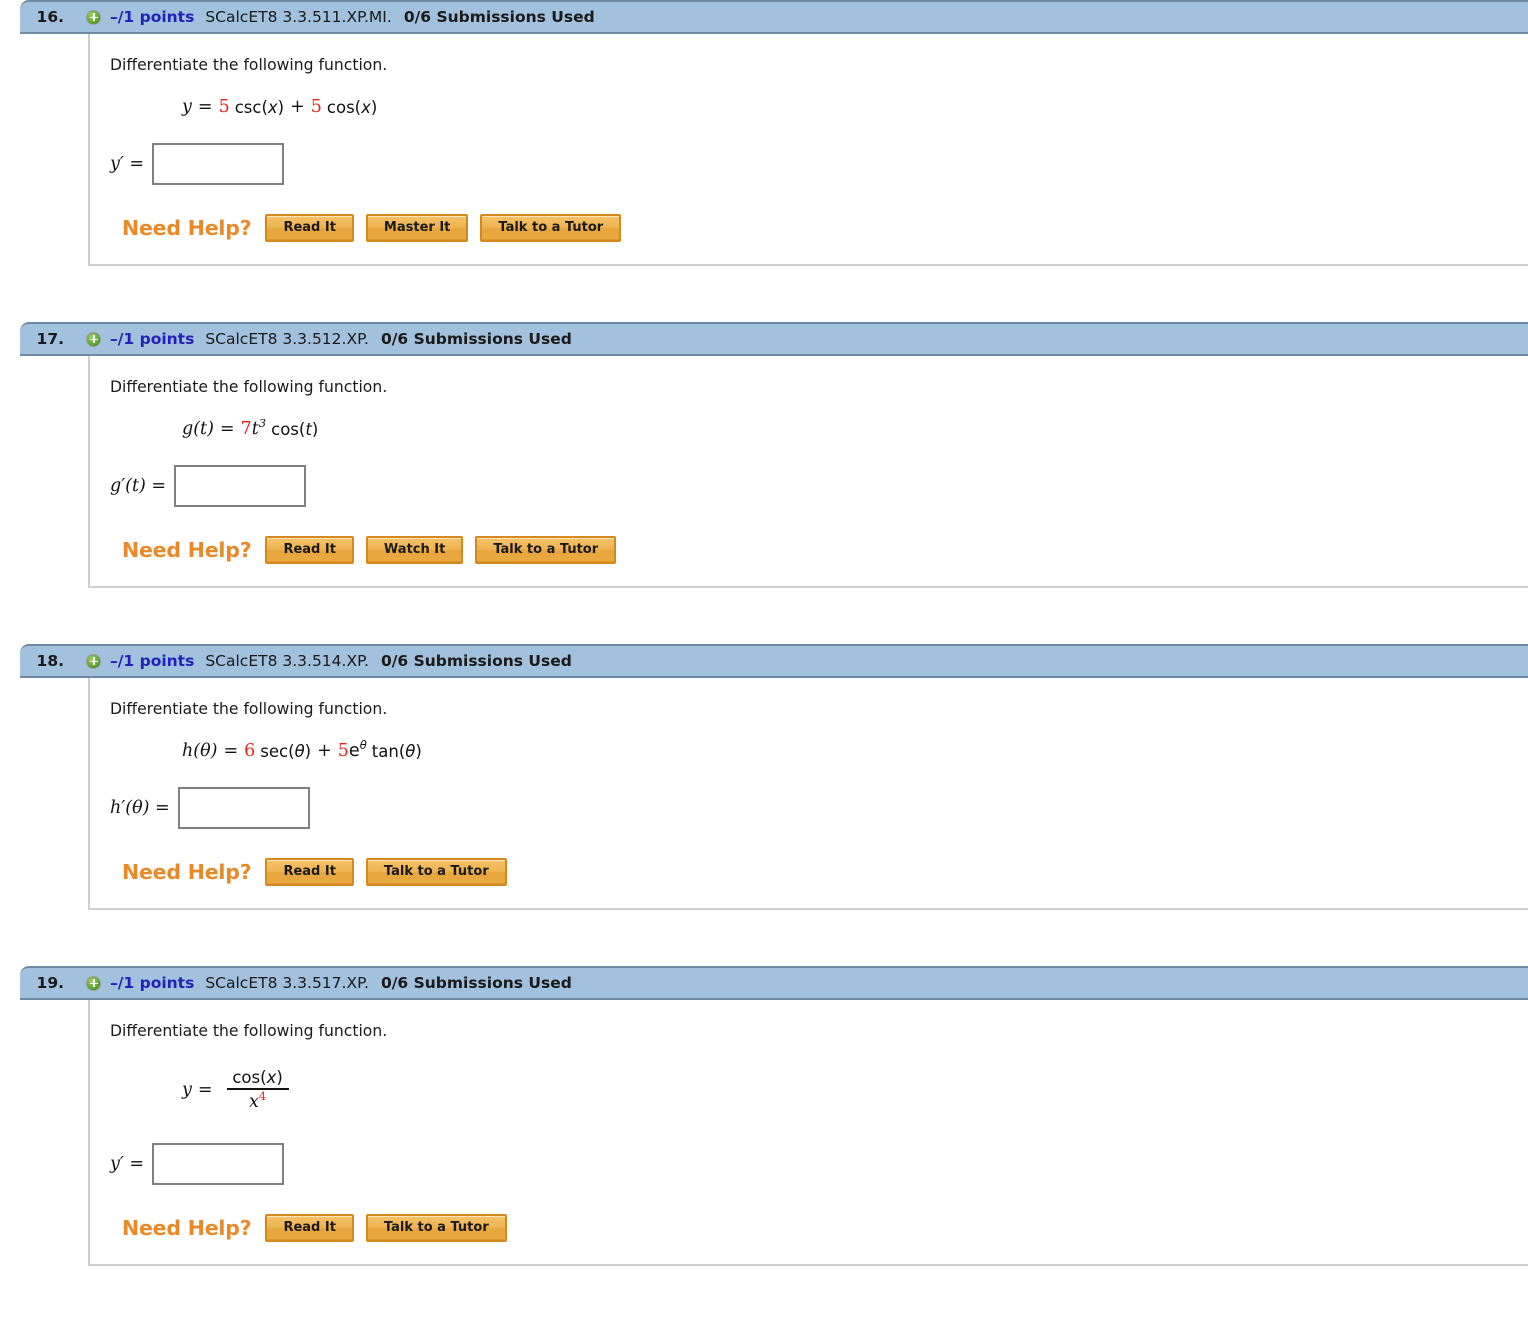 Image resolution: width=1528 pixels, height=1326 pixels. Describe the element at coordinates (200, 751) in the screenshot. I see `expr-lhs: h(θ)` at that location.